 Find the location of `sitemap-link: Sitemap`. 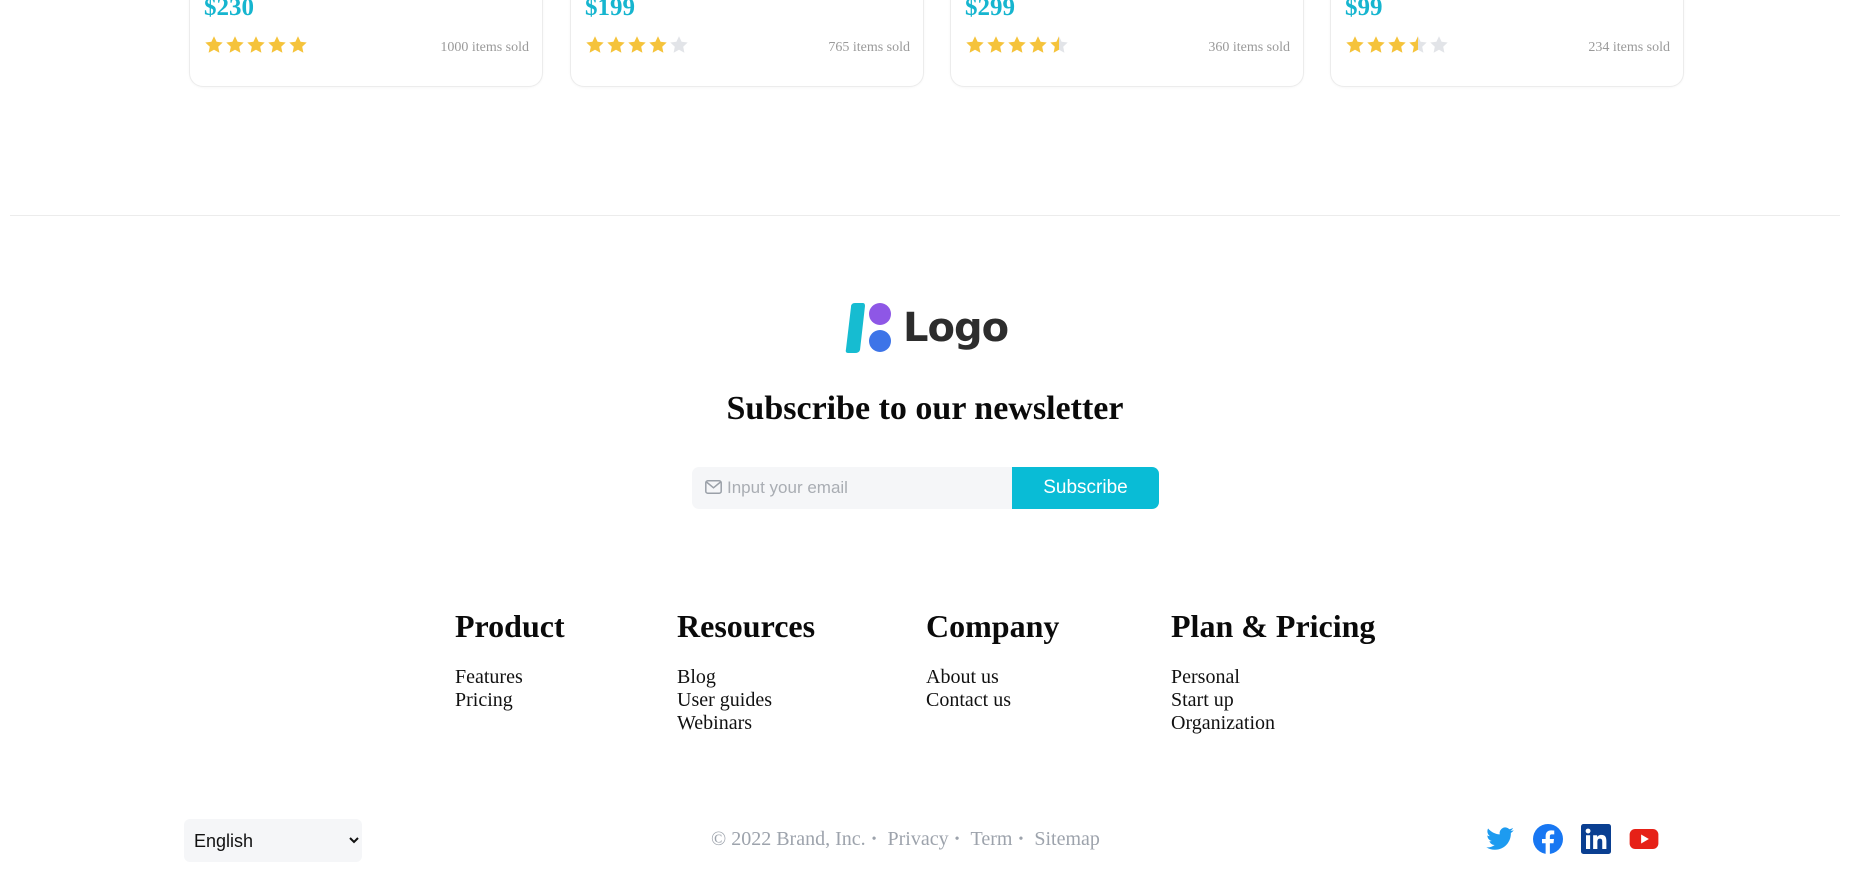

sitemap-link: Sitemap is located at coordinates (1067, 839).